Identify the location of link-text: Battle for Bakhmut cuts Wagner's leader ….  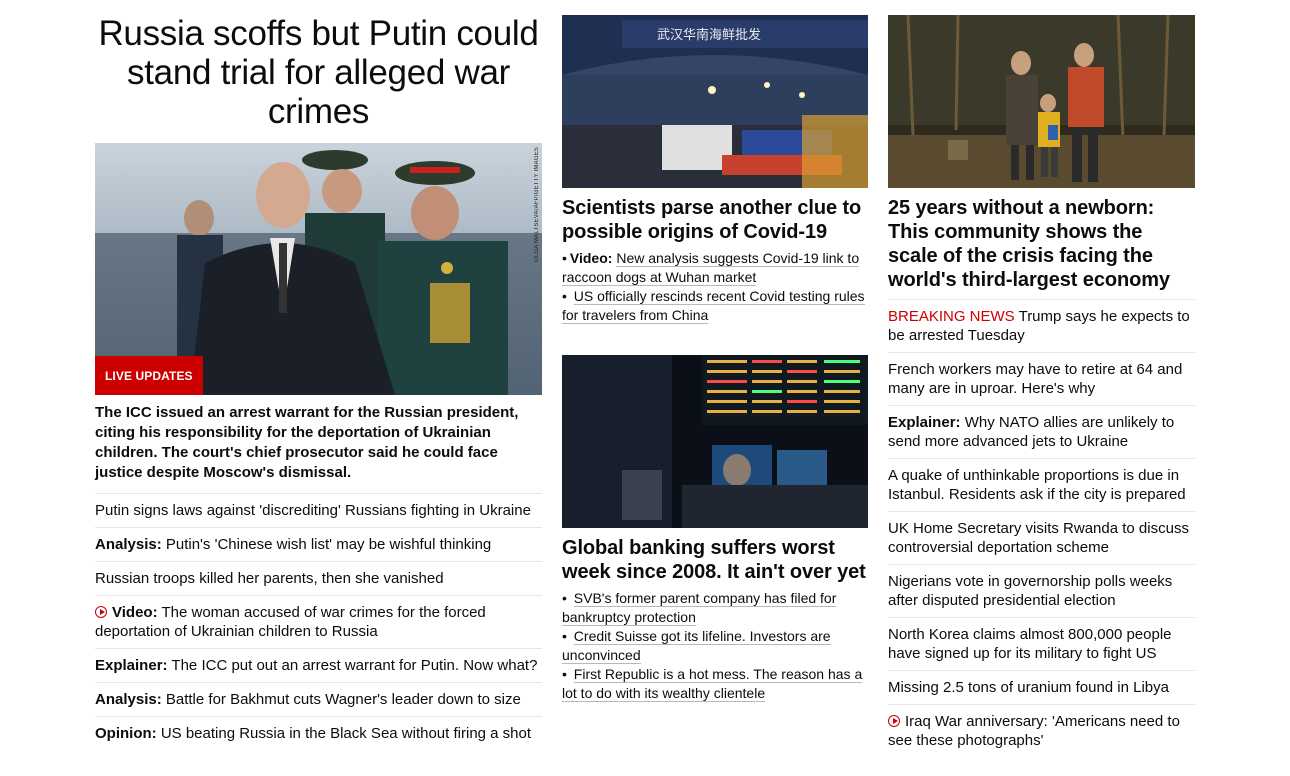
(341, 699).